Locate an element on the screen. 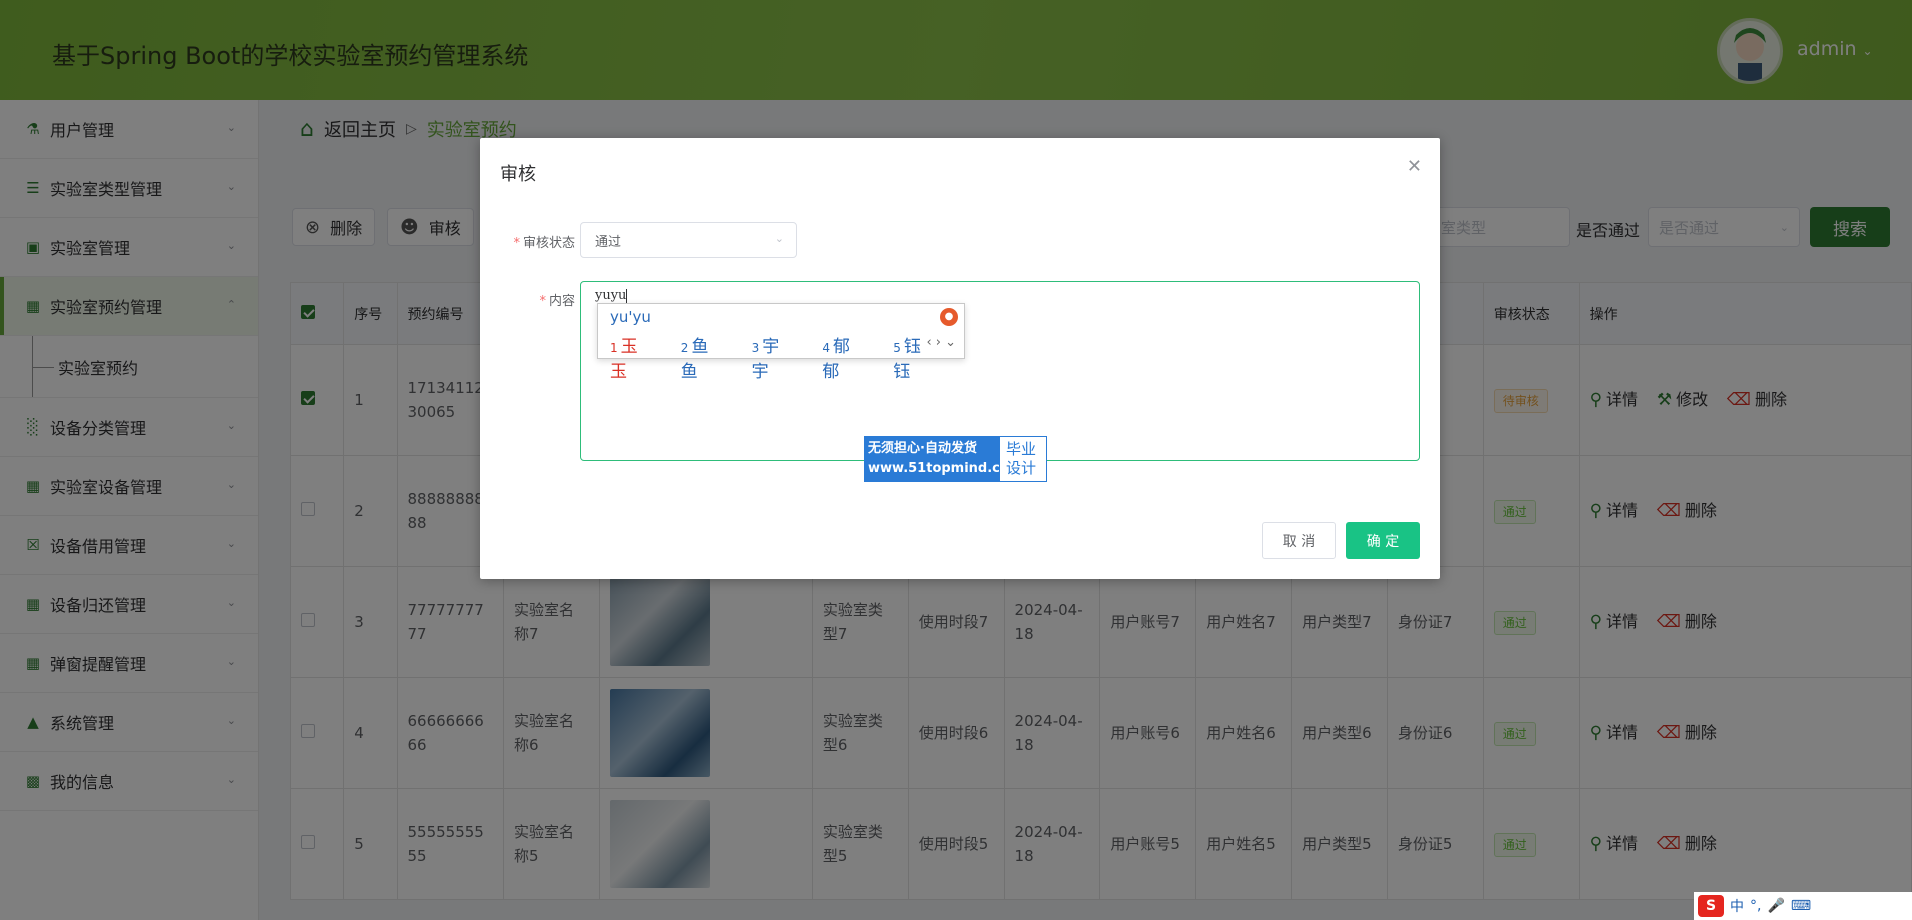  audit-status-select: 通过 ⌄ is located at coordinates (688, 240).